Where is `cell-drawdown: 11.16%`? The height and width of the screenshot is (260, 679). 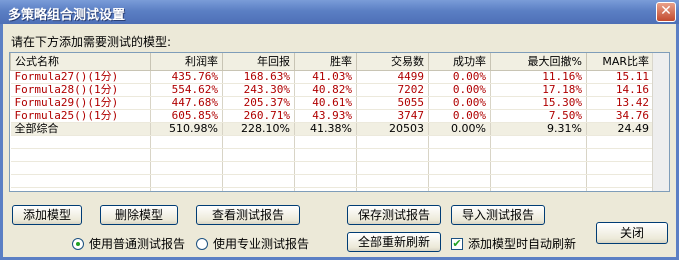
cell-drawdown: 11.16% is located at coordinates (538, 77).